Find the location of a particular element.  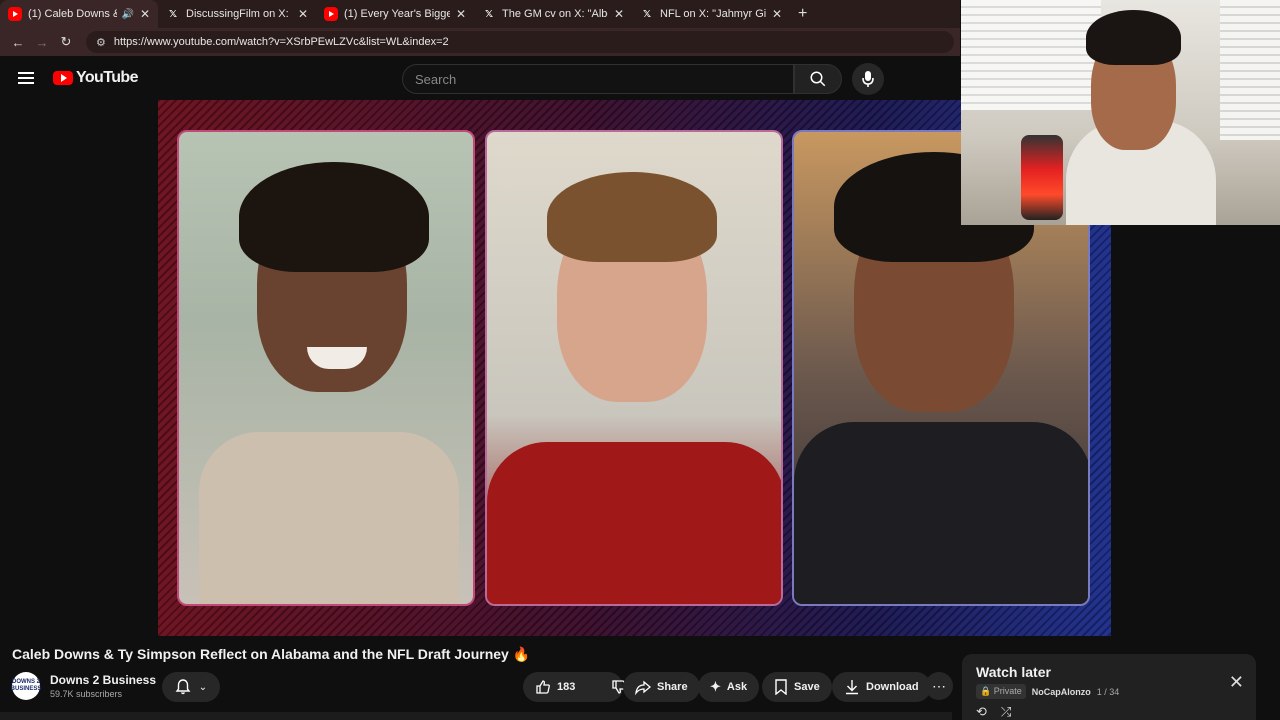

tab-caleb-downs: (1) Caleb Downs & Ty Simp 🔊 ✕ is located at coordinates (79, 14).